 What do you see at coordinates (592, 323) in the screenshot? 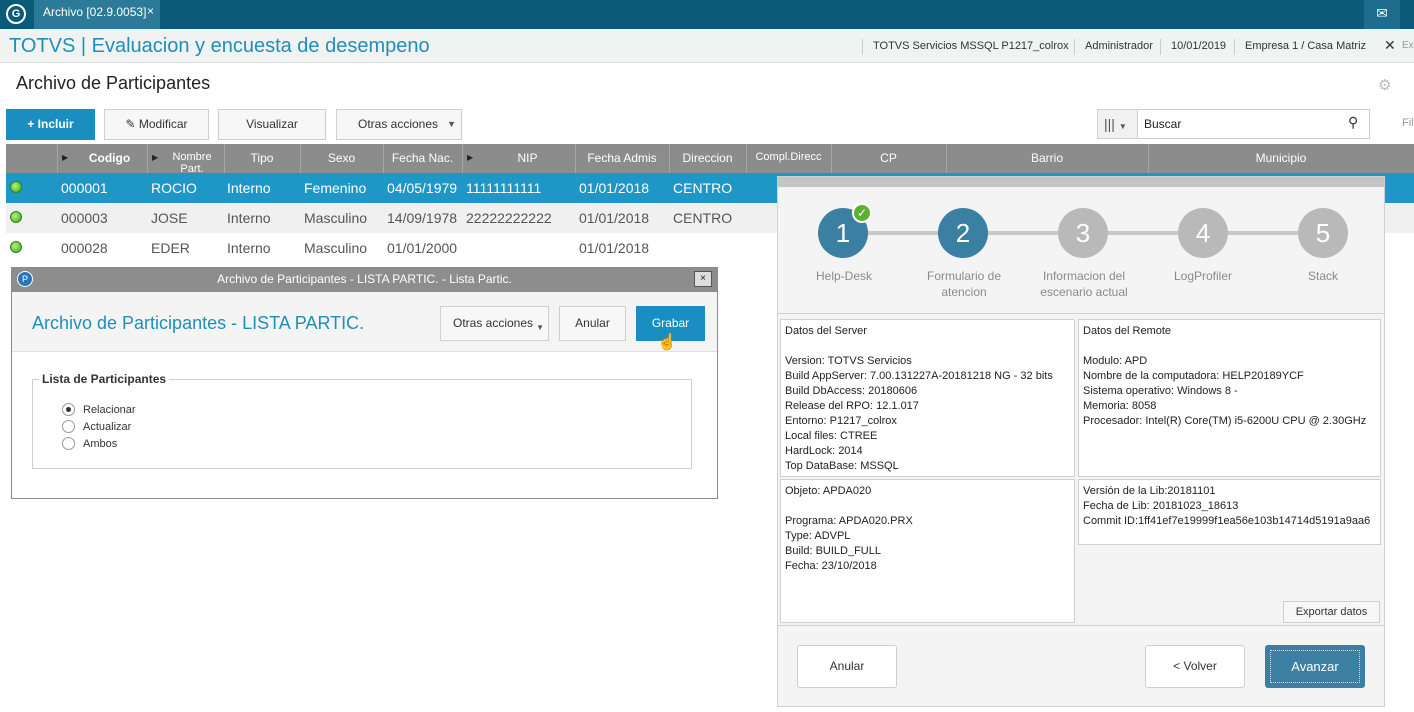
I see `dialog-anular-button: Anular` at bounding box center [592, 323].